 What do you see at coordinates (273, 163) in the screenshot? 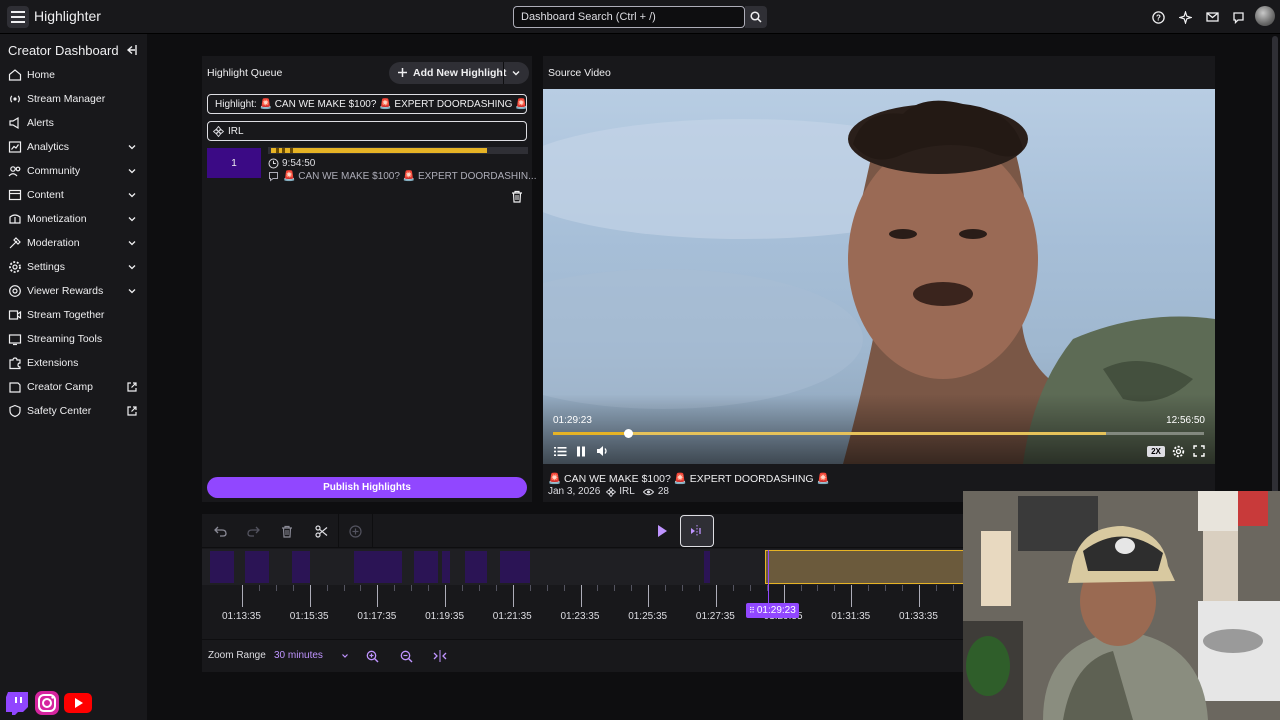
I see `clock-icon` at bounding box center [273, 163].